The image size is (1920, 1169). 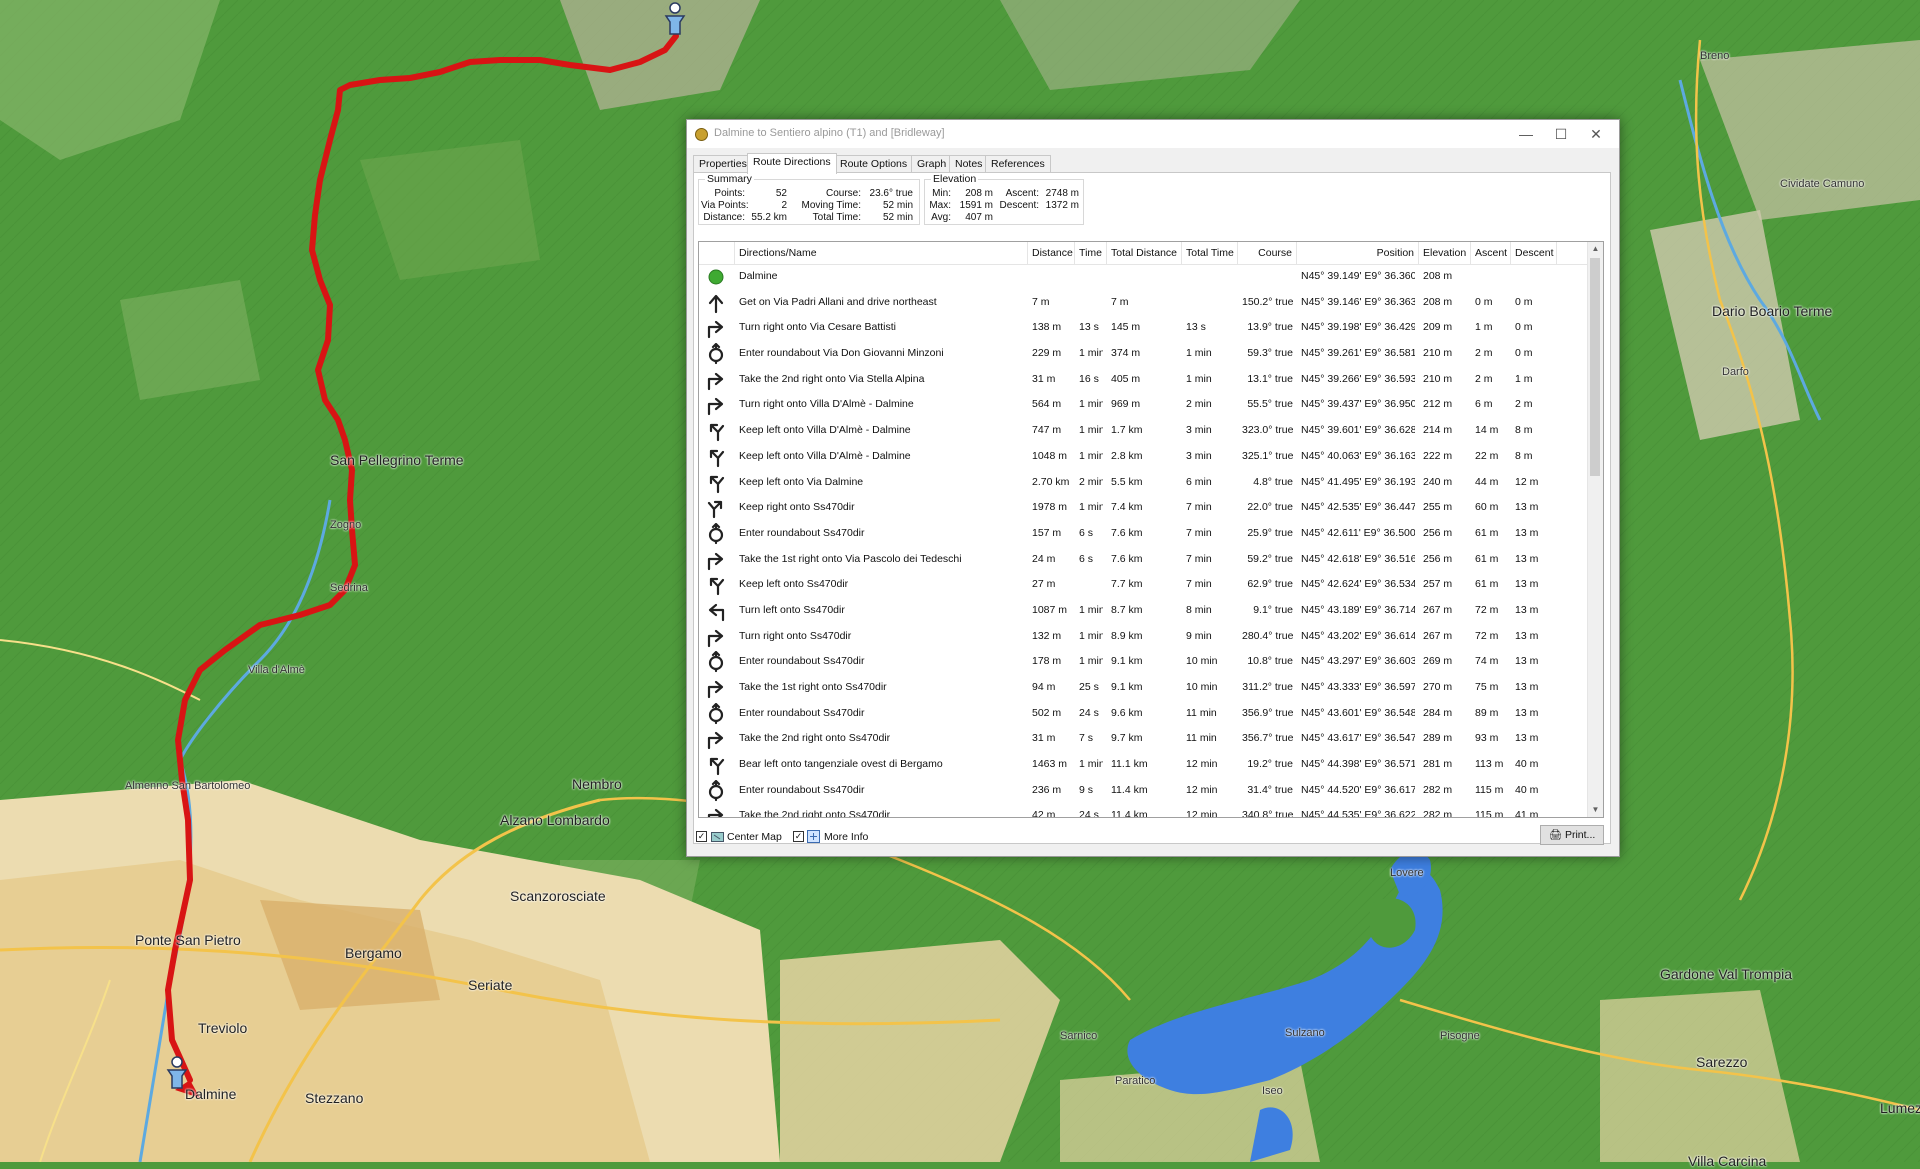 What do you see at coordinates (1267, 253) in the screenshot?
I see `column-header-course: Course` at bounding box center [1267, 253].